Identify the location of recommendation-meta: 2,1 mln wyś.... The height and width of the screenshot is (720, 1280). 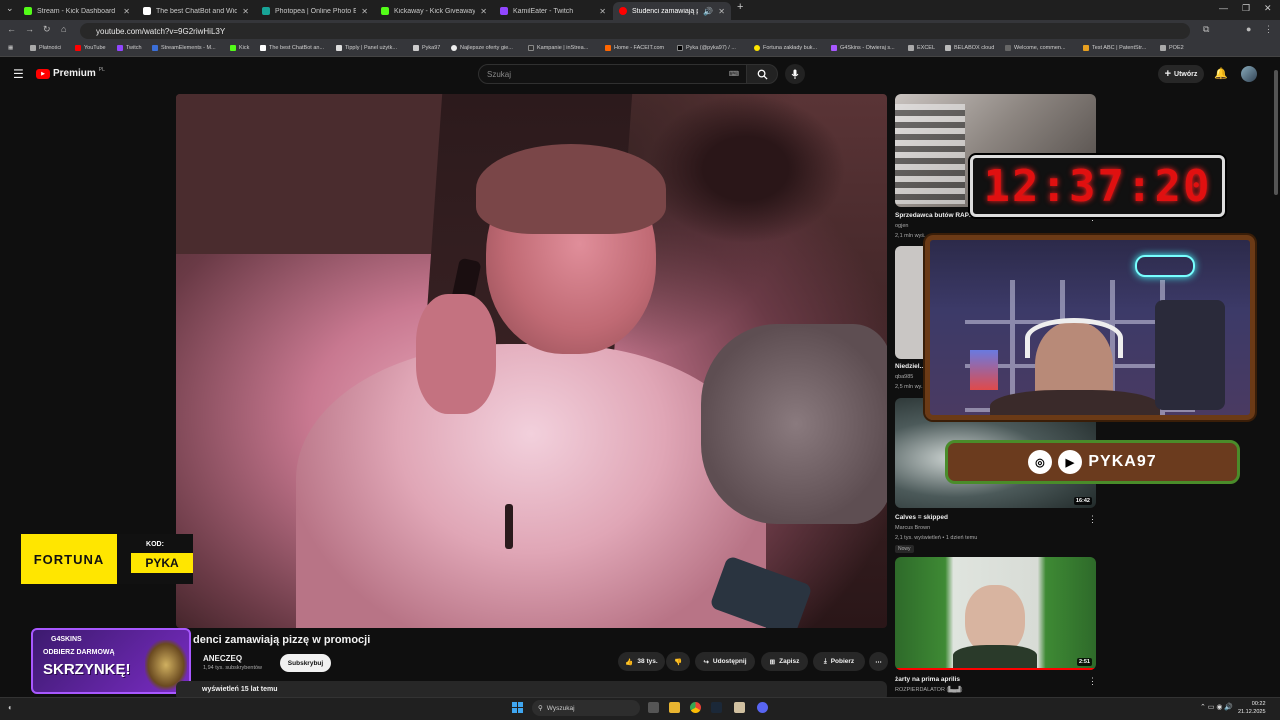
(912, 236).